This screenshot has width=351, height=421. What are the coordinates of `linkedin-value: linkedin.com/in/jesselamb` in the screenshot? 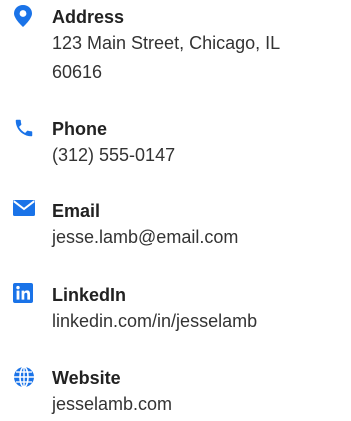 It's located at (197, 321).